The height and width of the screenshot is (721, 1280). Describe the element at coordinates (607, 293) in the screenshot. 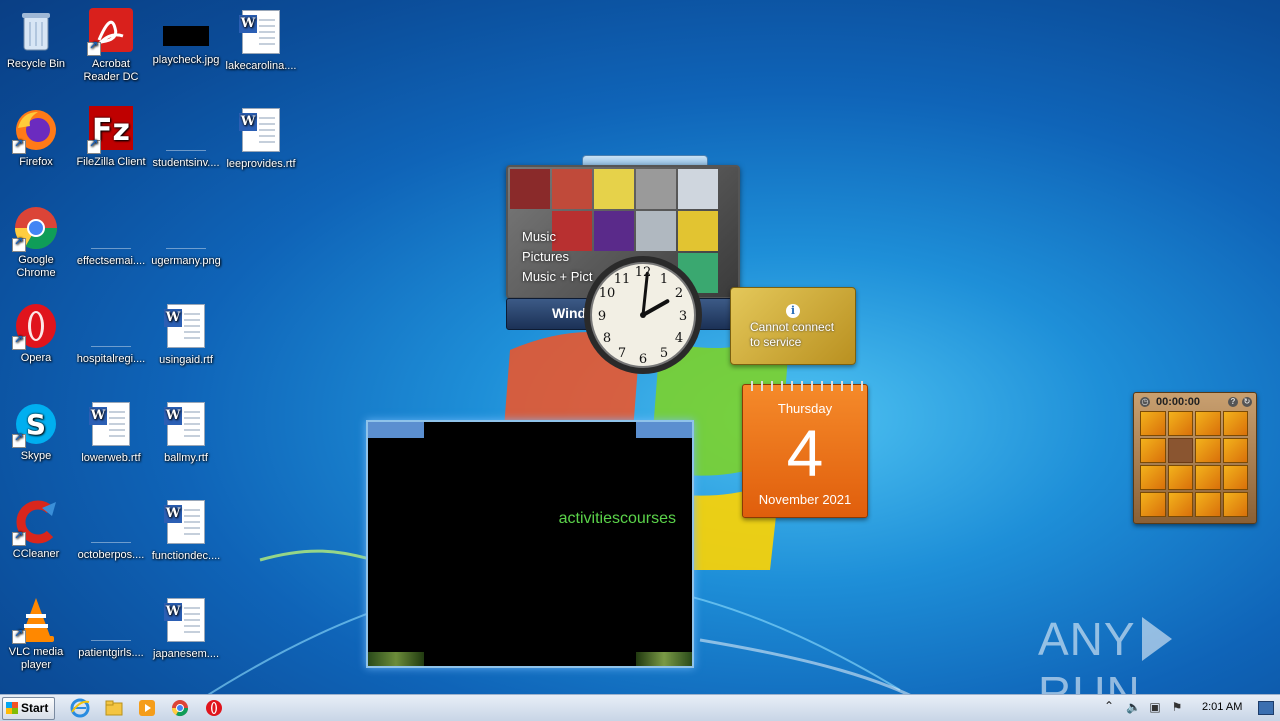

I see `svg-text: 10` at that location.